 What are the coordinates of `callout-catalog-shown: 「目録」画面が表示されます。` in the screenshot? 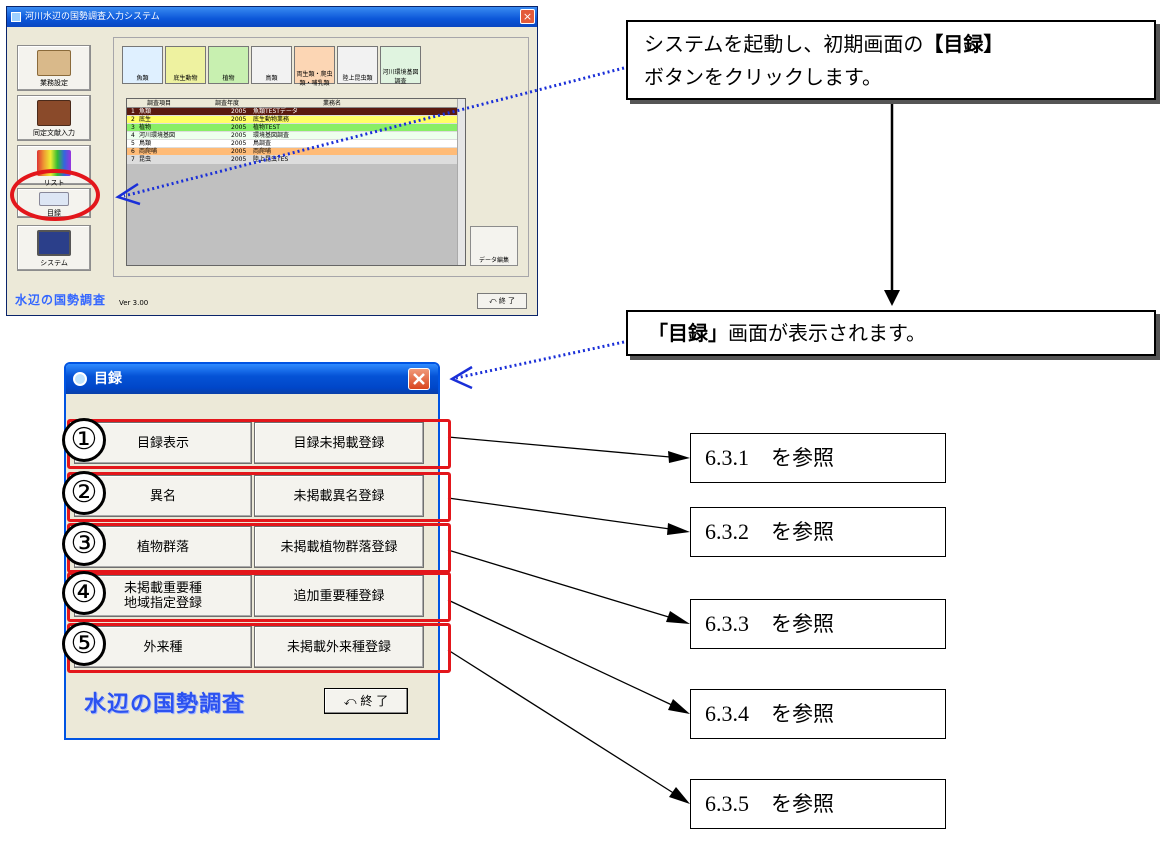 It's located at (891, 333).